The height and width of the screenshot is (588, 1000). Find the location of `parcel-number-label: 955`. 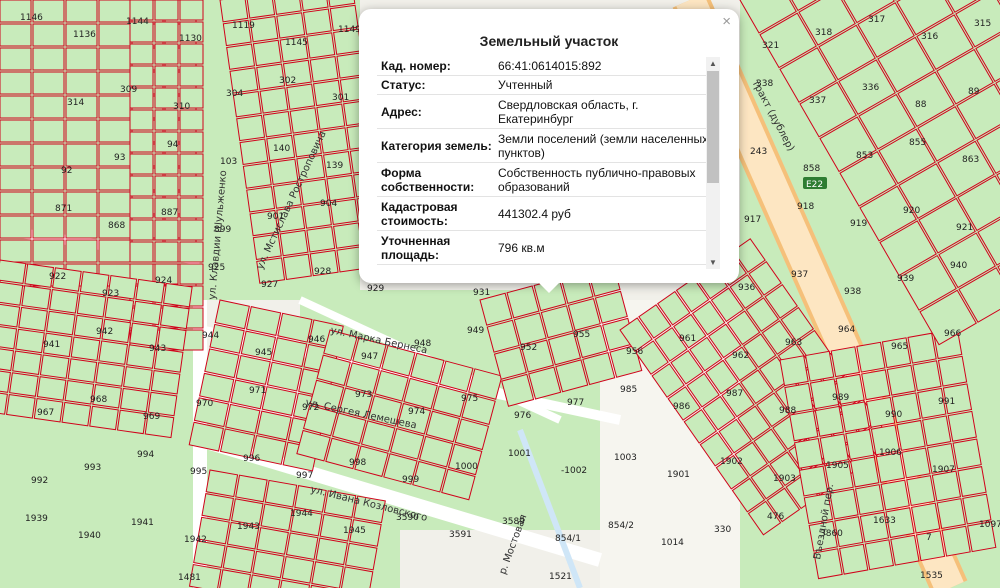

parcel-number-label: 955 is located at coordinates (581, 335).